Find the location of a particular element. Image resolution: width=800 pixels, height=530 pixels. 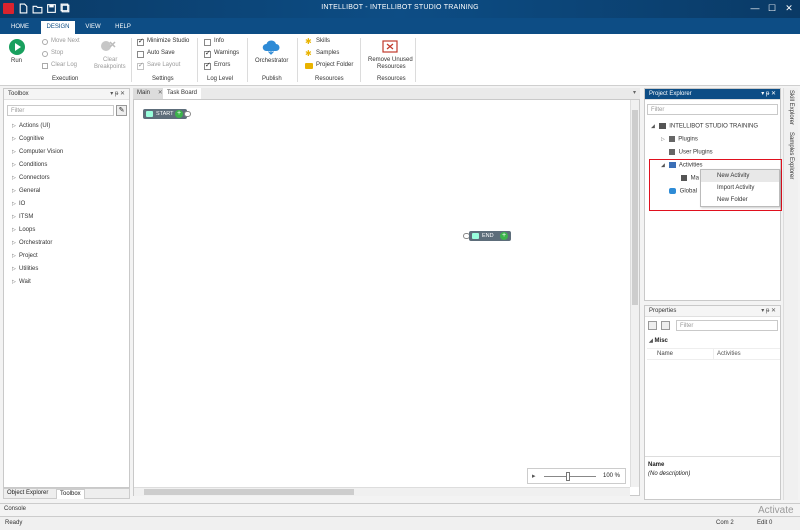

tab-object-explorer: Object Explorer is located at coordinates (27, 493).